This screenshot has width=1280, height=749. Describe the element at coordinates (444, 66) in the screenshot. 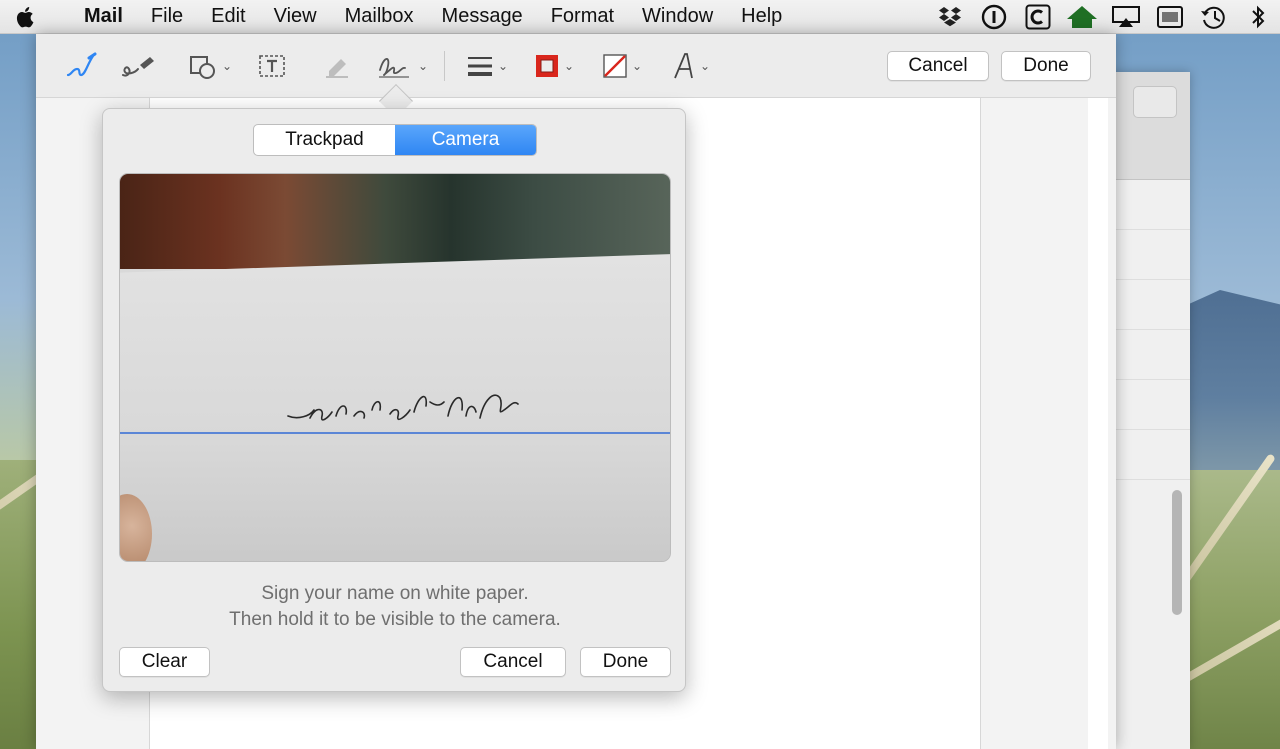

I see `toolbar-divider` at that location.